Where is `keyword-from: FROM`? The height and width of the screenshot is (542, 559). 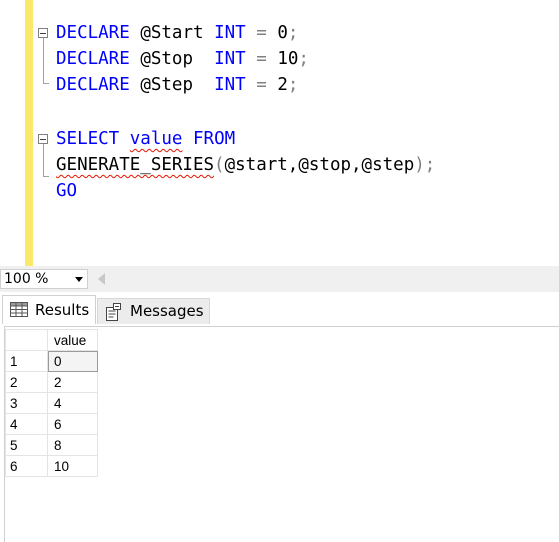 keyword-from: FROM is located at coordinates (214, 139).